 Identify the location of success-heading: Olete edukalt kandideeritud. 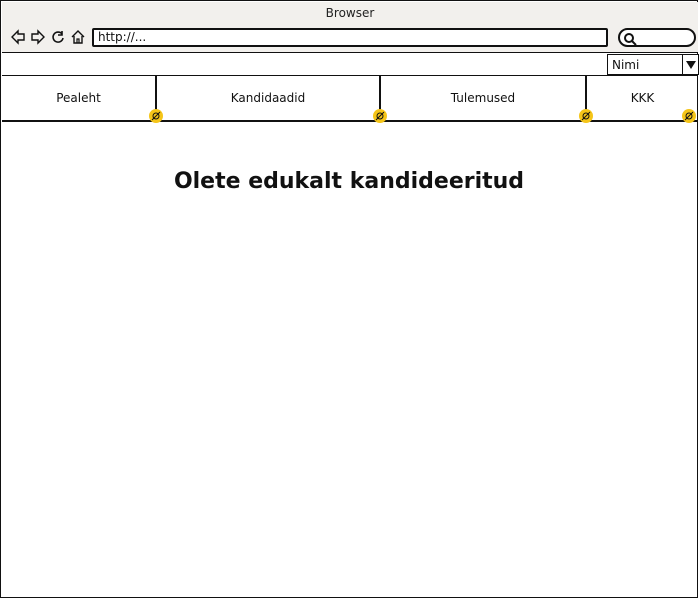
(349, 181).